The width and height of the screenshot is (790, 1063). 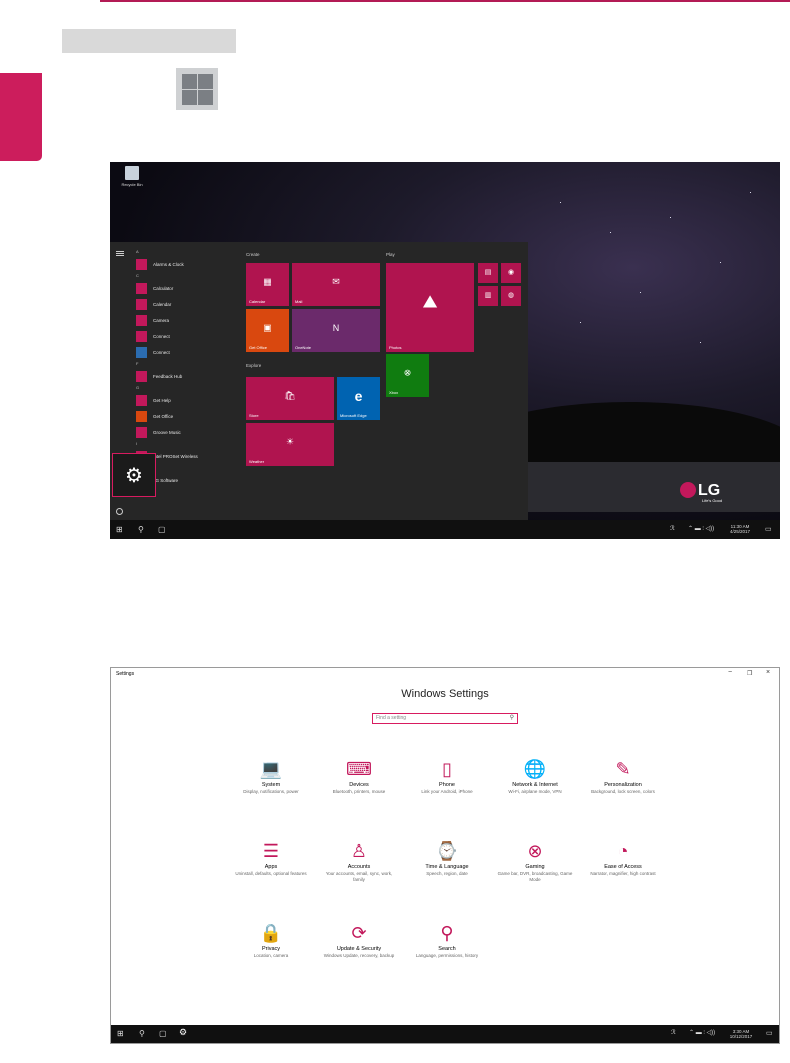 What do you see at coordinates (271, 776) in the screenshot?
I see `settings-category-system: 💻 System Display, notifications, power` at bounding box center [271, 776].